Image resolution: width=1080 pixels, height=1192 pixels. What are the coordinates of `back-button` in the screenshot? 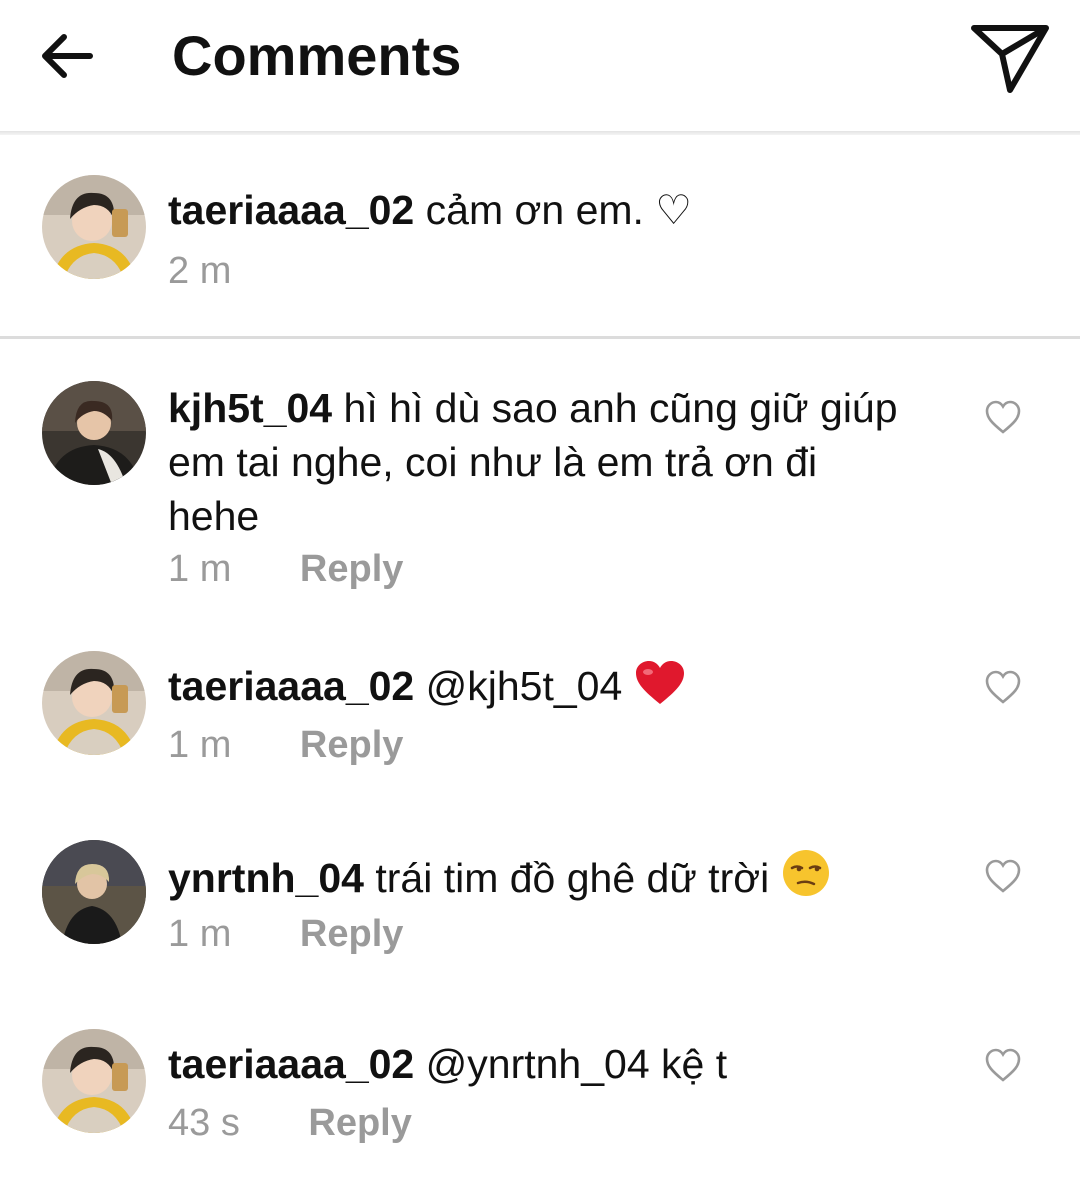 It's located at (68, 56).